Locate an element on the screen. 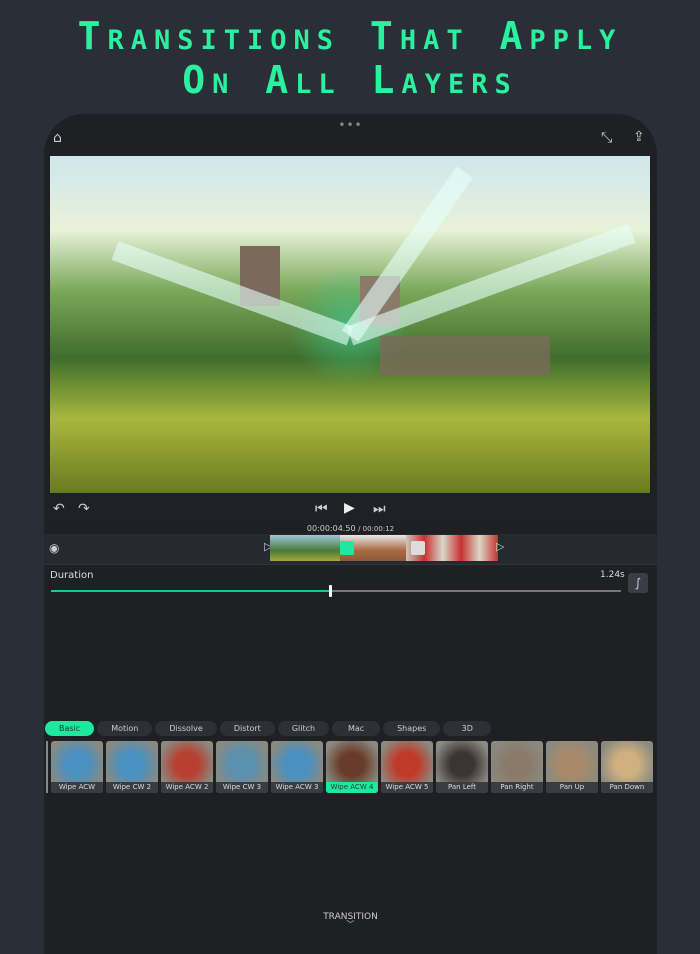 This screenshot has height=954, width=700. duration-value: 1.24s is located at coordinates (612, 575).